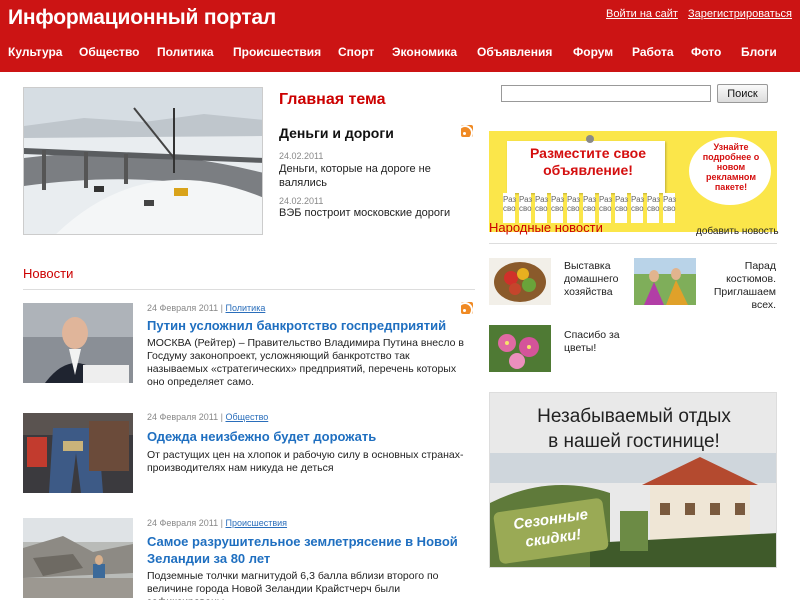  I want to click on nav-item-photo: Фото, so click(706, 52).